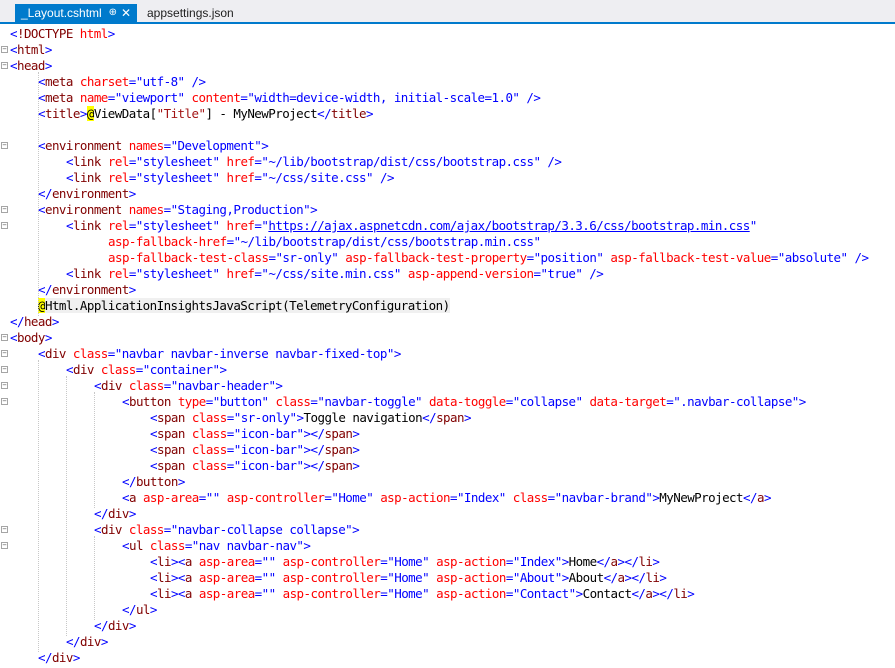 The width and height of the screenshot is (895, 668). What do you see at coordinates (447, 34) in the screenshot?
I see `code-line: <!DOCTYPE html>` at bounding box center [447, 34].